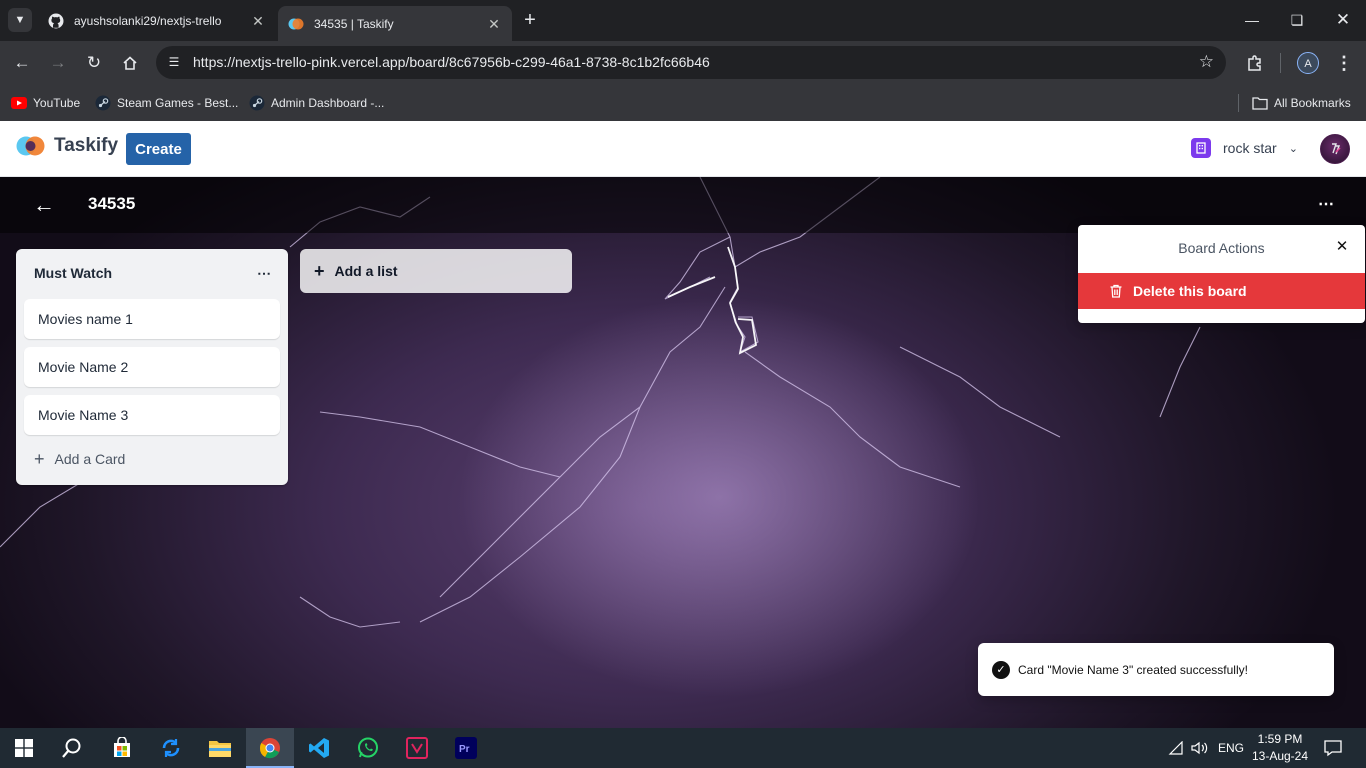 The image size is (1366, 768). Describe the element at coordinates (296, 24) in the screenshot. I see `taskify-favicon-icon` at that location.